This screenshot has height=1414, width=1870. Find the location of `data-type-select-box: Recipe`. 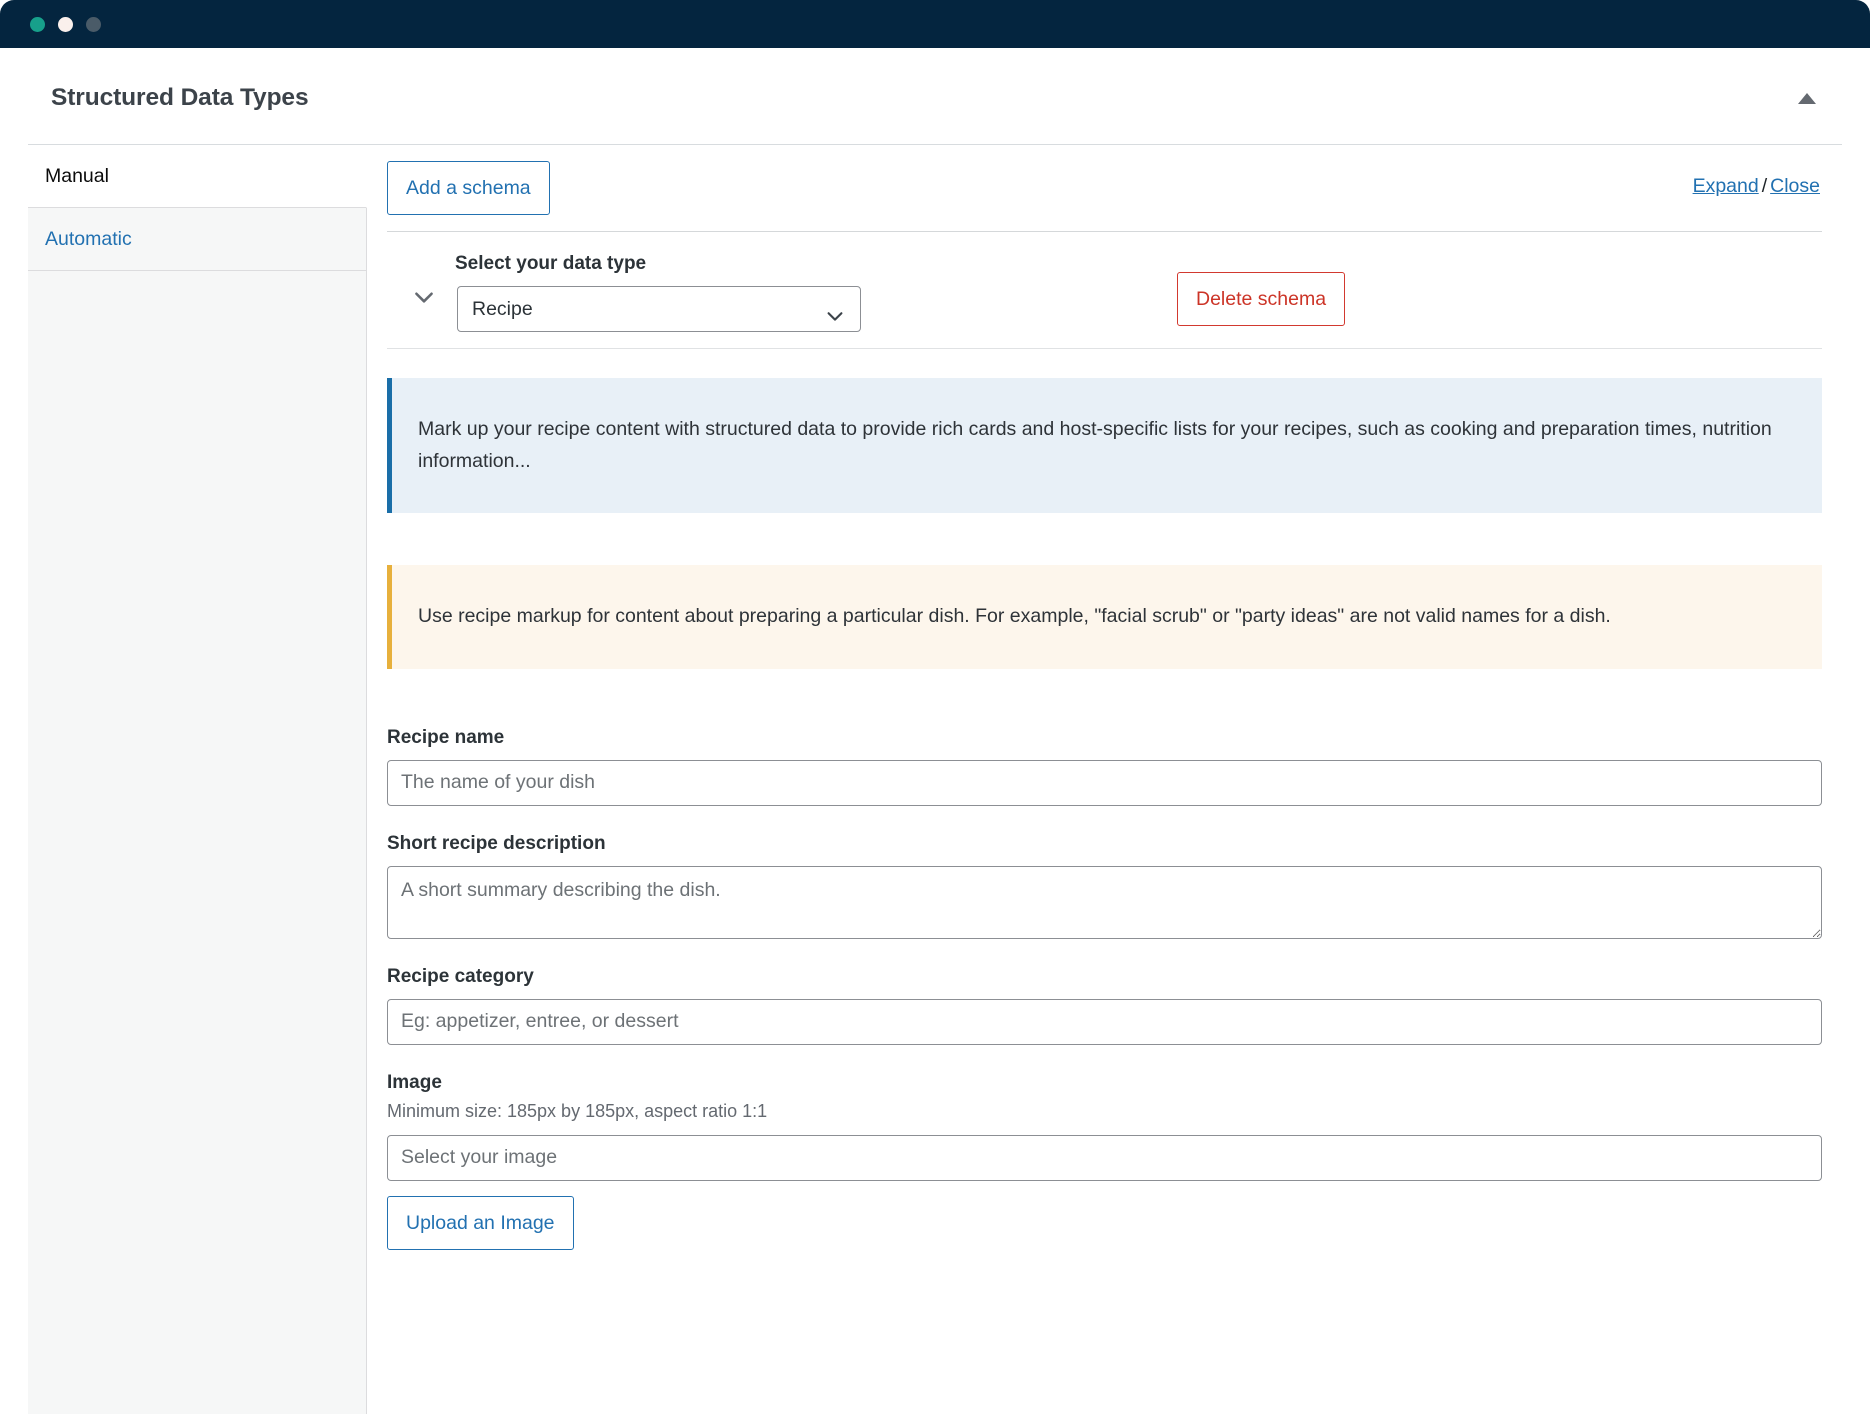

data-type-select-box: Recipe is located at coordinates (659, 309).